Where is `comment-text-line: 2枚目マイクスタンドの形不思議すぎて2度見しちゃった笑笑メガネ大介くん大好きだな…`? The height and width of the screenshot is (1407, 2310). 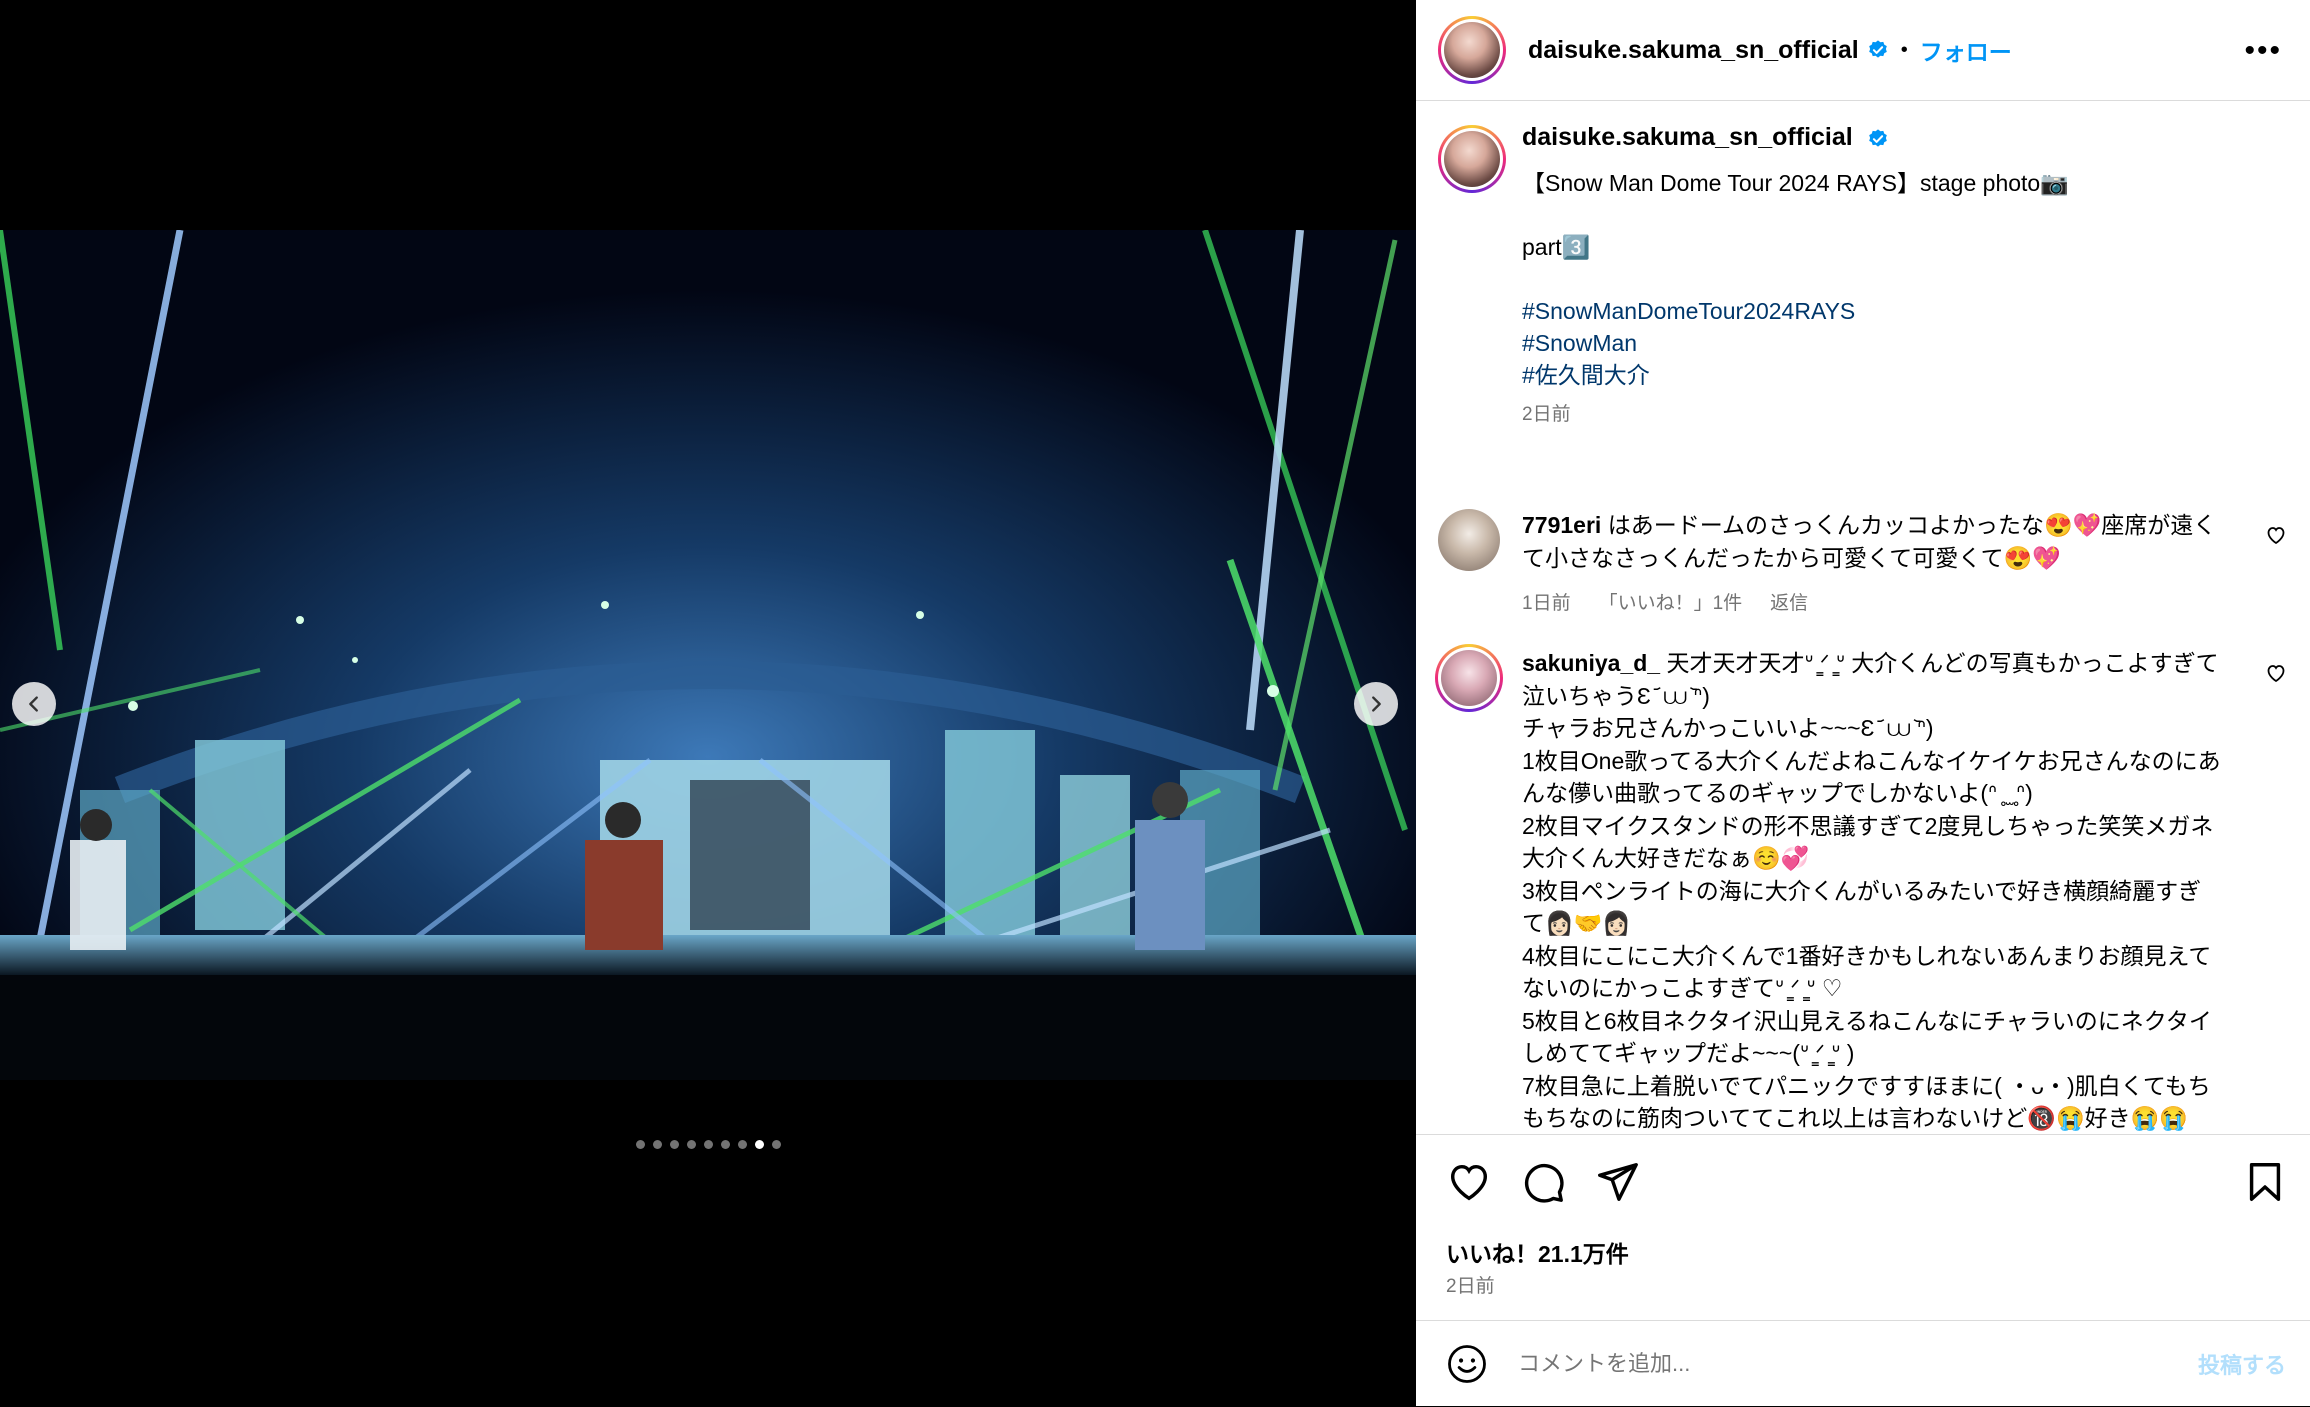 comment-text-line: 2枚目マイクスタンドの形不思議すぎて2度見しちゃった笑笑メガネ大介くん大好きだな… is located at coordinates (1868, 842).